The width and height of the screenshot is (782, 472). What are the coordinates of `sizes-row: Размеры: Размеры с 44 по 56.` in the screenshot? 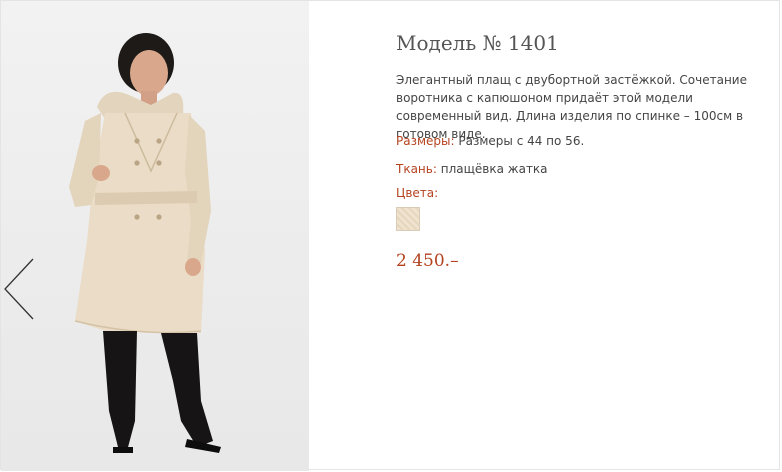 It's located at (490, 141).